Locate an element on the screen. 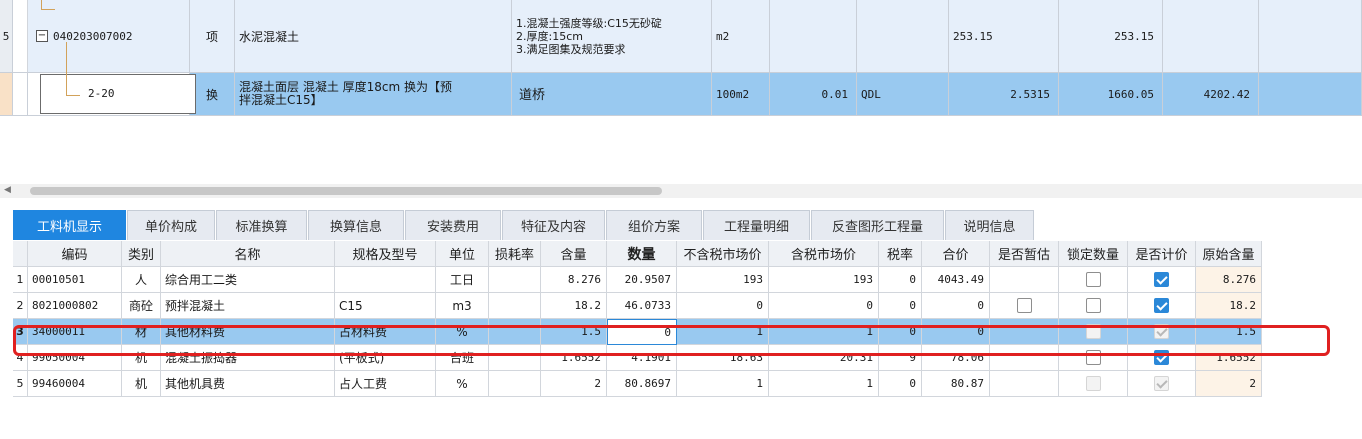 This screenshot has width=1362, height=439. tab-labor-material-machine: 工料机显示 is located at coordinates (69, 225).